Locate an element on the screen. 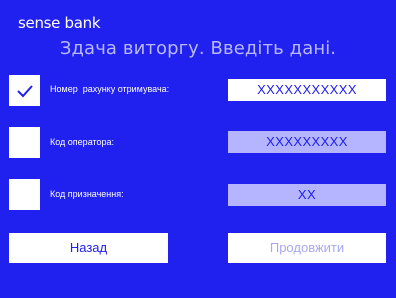 The width and height of the screenshot is (396, 298). recipient-account-checkbox is located at coordinates (24, 90).